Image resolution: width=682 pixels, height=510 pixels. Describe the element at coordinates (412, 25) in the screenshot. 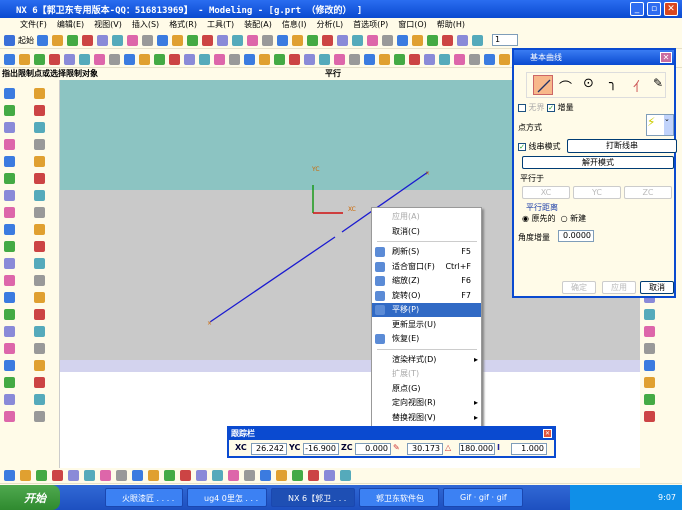

I see `menu-item: 窗口(O)` at that location.